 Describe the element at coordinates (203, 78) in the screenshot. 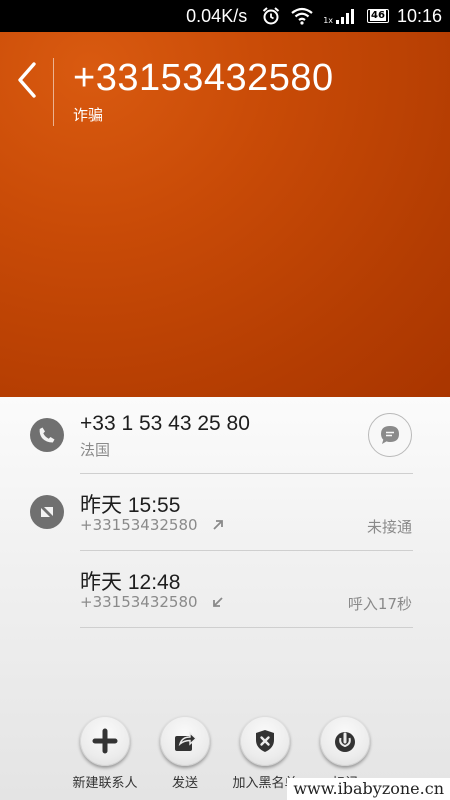

I see `page-title: +33153432580` at that location.